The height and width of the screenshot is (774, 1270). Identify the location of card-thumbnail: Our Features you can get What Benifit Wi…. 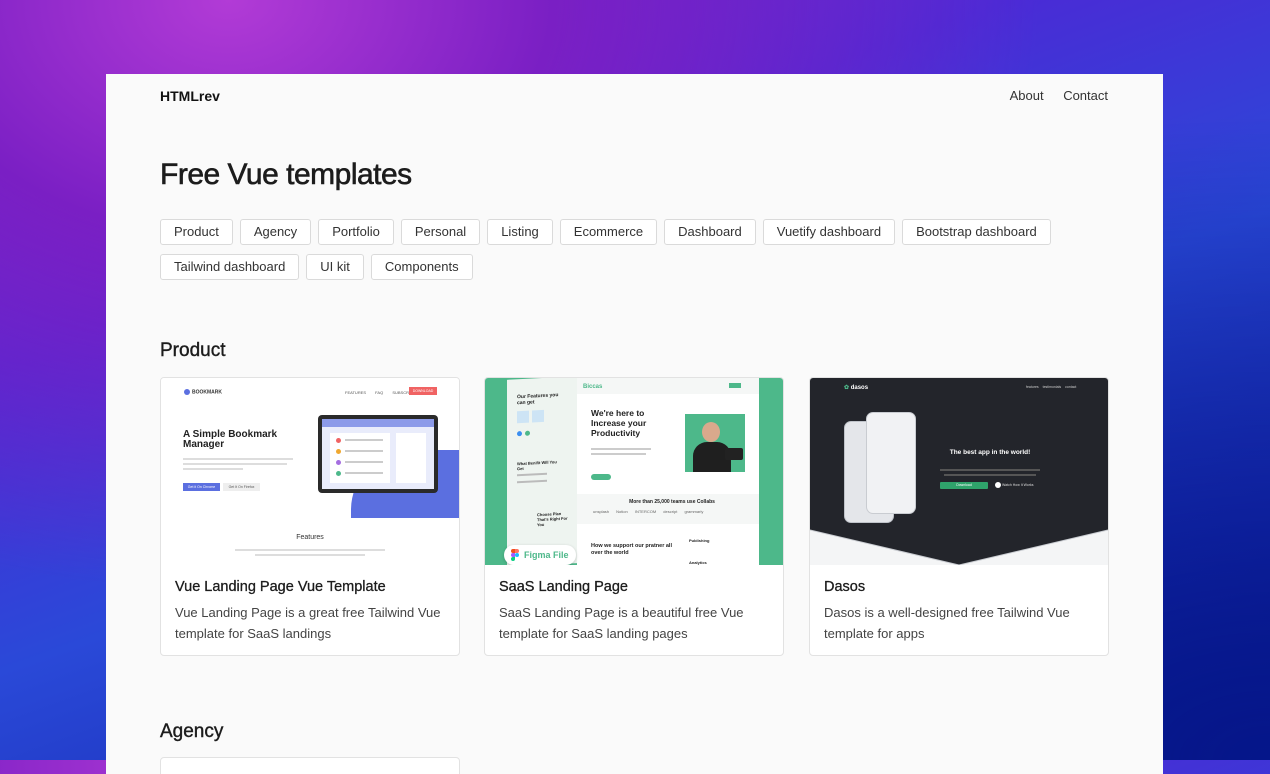
(634, 471).